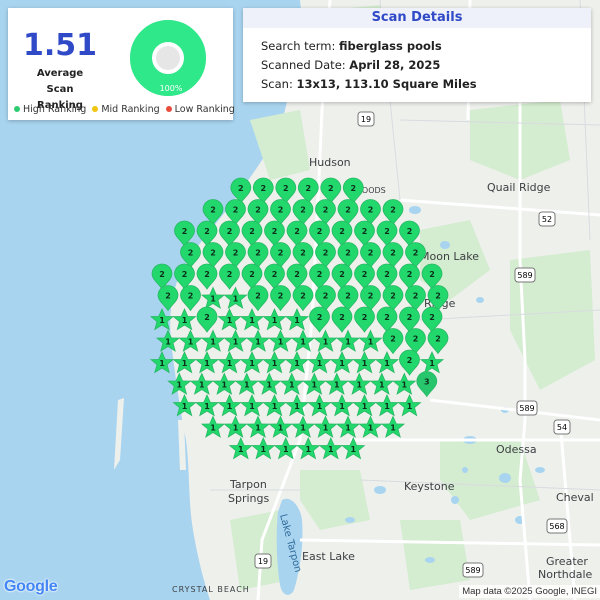 This screenshot has height=600, width=600. Describe the element at coordinates (211, 589) in the screenshot. I see `map-label-crystal-beach: CRYSTAL BEACH` at that location.